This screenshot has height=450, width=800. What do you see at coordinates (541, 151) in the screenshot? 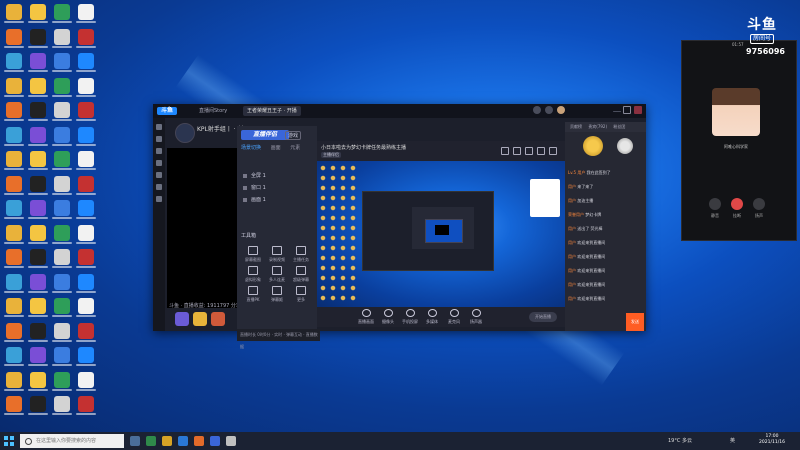
I see `minimize-icon` at bounding box center [541, 151].